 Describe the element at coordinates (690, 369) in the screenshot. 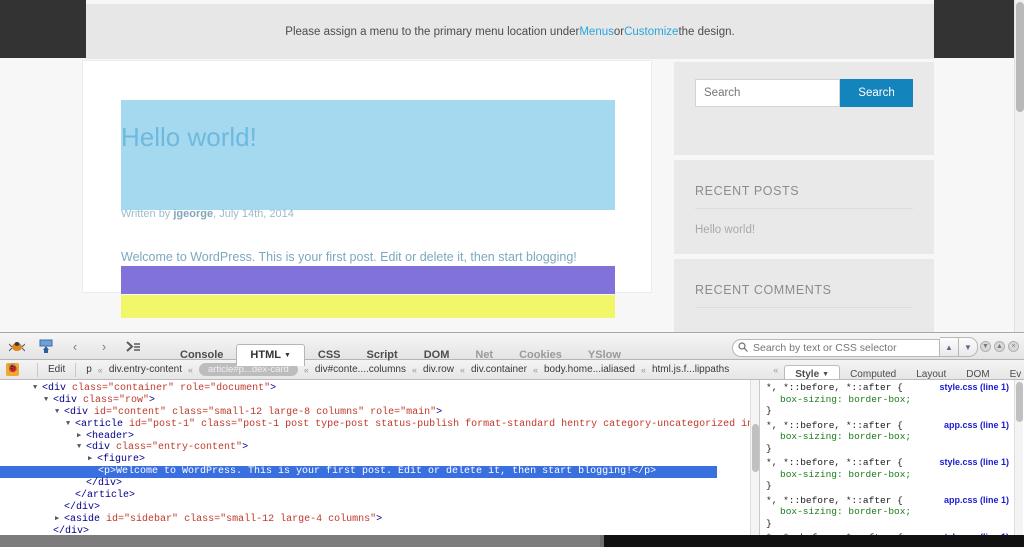

I see `breadcrumb-item: html.js.f...lippaths` at that location.